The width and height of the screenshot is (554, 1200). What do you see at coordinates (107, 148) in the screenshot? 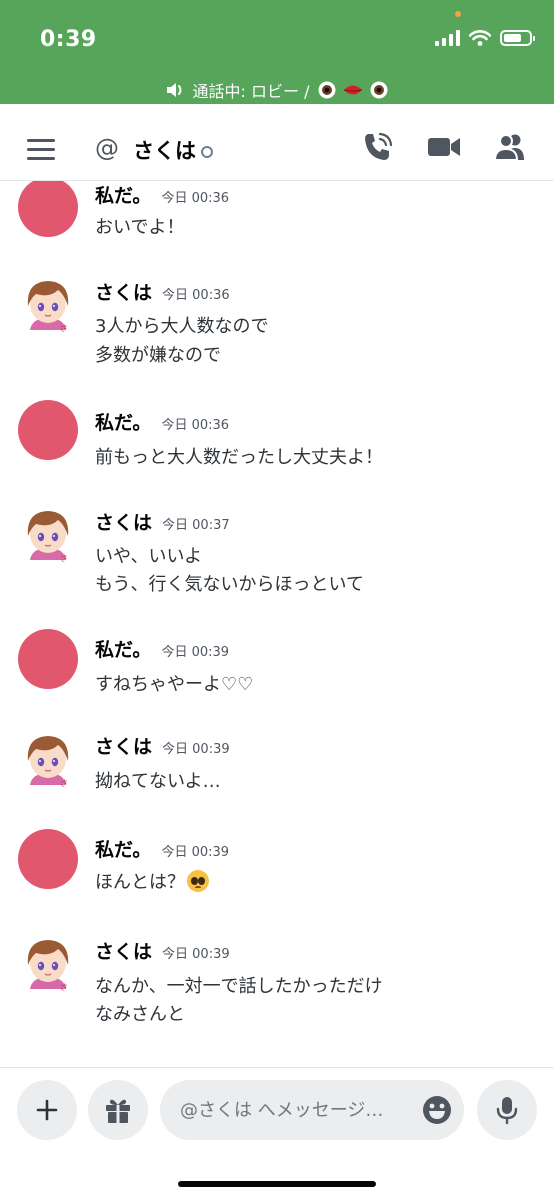
I see `dm-at-icon: @` at bounding box center [107, 148].